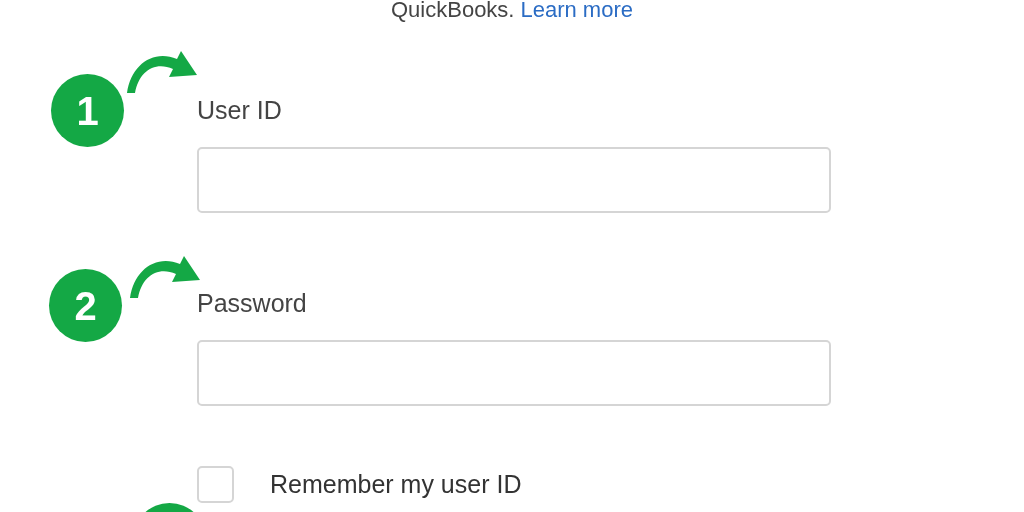  Describe the element at coordinates (87, 110) in the screenshot. I see `step-badge: 1` at that location.